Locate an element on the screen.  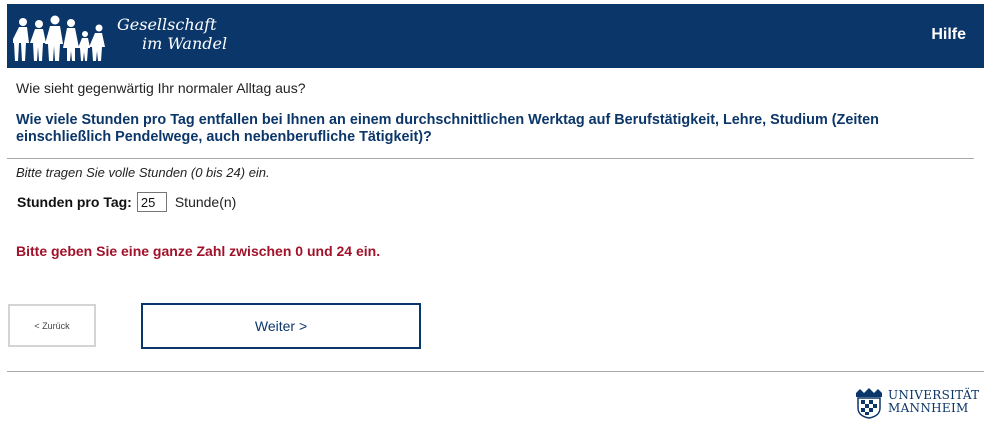
unit-label: Stunde(n) is located at coordinates (205, 202).